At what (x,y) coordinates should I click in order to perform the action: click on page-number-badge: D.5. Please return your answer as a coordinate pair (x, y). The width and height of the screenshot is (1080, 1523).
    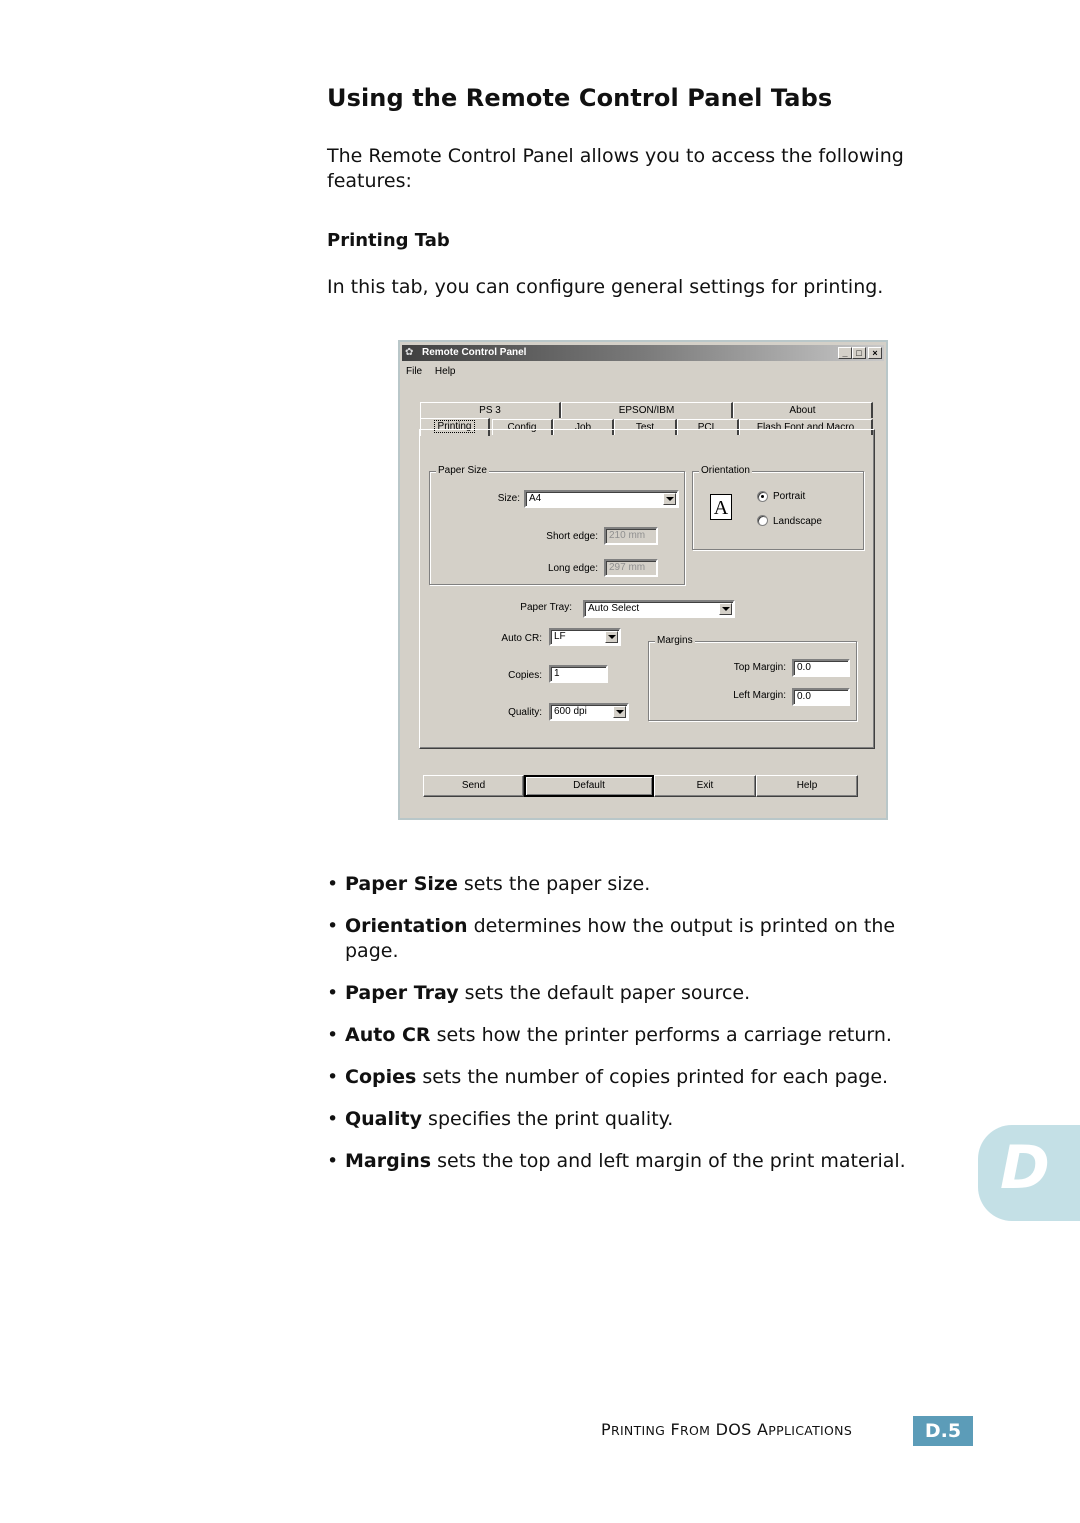
    Looking at the image, I should click on (943, 1431).